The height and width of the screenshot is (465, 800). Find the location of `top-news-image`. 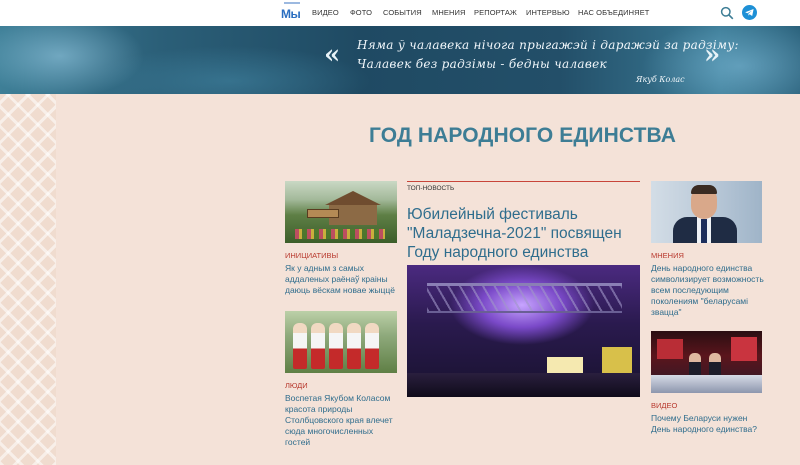

top-news-image is located at coordinates (523, 331).